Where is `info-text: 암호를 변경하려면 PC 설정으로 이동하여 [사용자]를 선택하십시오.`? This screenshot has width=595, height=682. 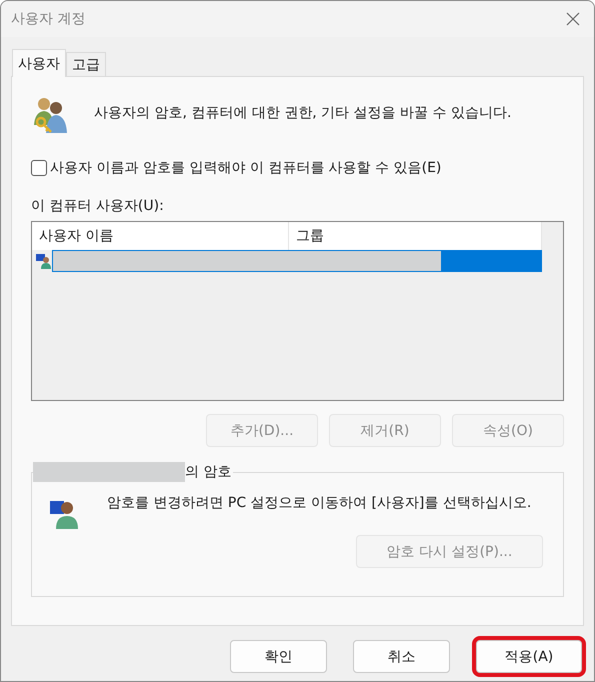 info-text: 암호를 변경하려면 PC 설정으로 이동하여 [사용자]를 선택하십시오. is located at coordinates (319, 503).